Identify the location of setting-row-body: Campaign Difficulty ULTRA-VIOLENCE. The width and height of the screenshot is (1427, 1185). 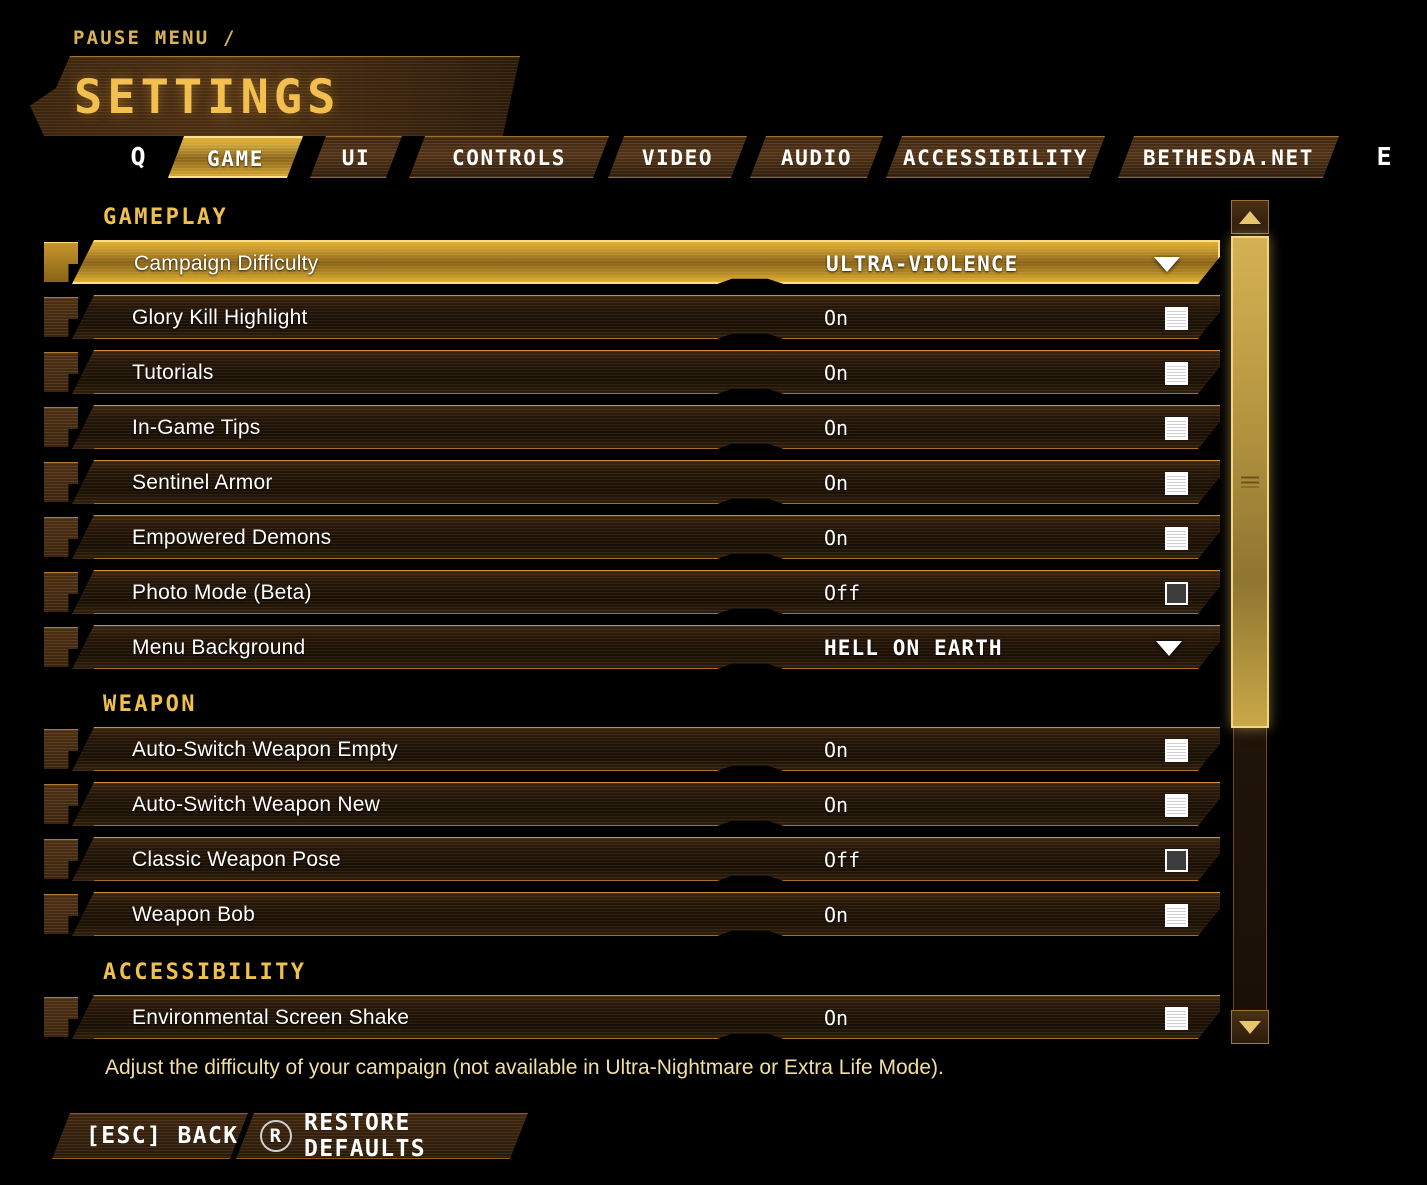
(646, 262).